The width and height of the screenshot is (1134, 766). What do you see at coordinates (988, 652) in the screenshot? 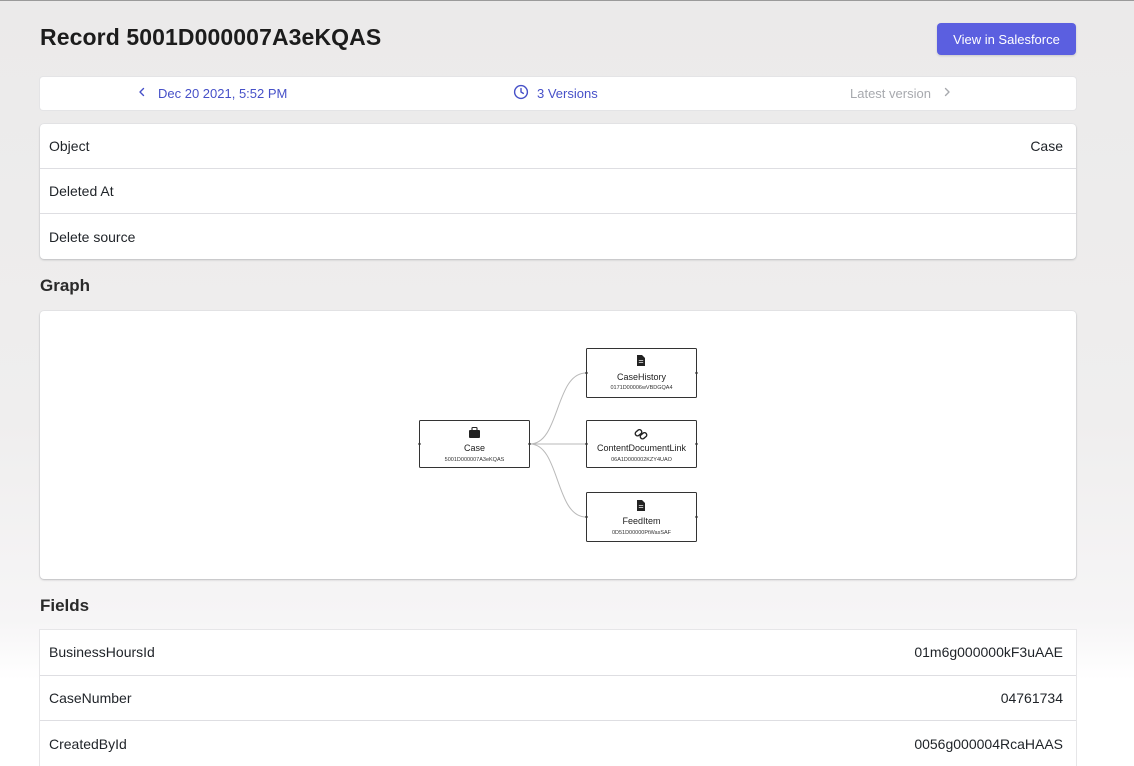
I see `field-value: 01m6g000000kF3uAAE` at bounding box center [988, 652].